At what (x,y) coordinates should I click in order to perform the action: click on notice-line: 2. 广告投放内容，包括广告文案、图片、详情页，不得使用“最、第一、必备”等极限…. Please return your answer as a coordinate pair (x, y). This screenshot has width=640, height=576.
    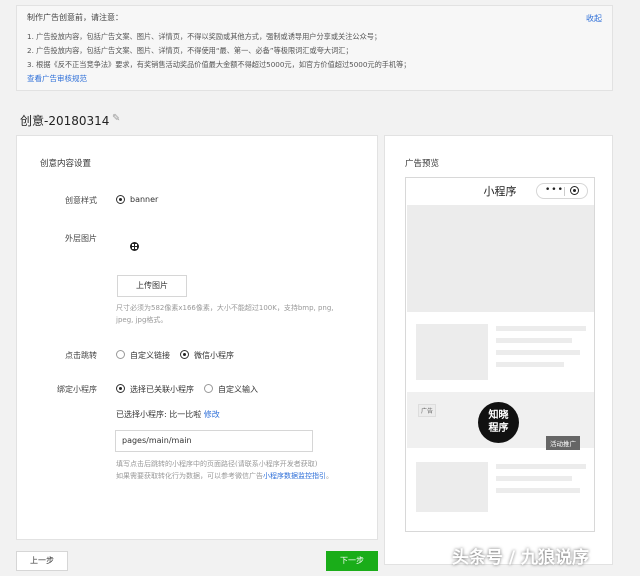
    Looking at the image, I should click on (190, 50).